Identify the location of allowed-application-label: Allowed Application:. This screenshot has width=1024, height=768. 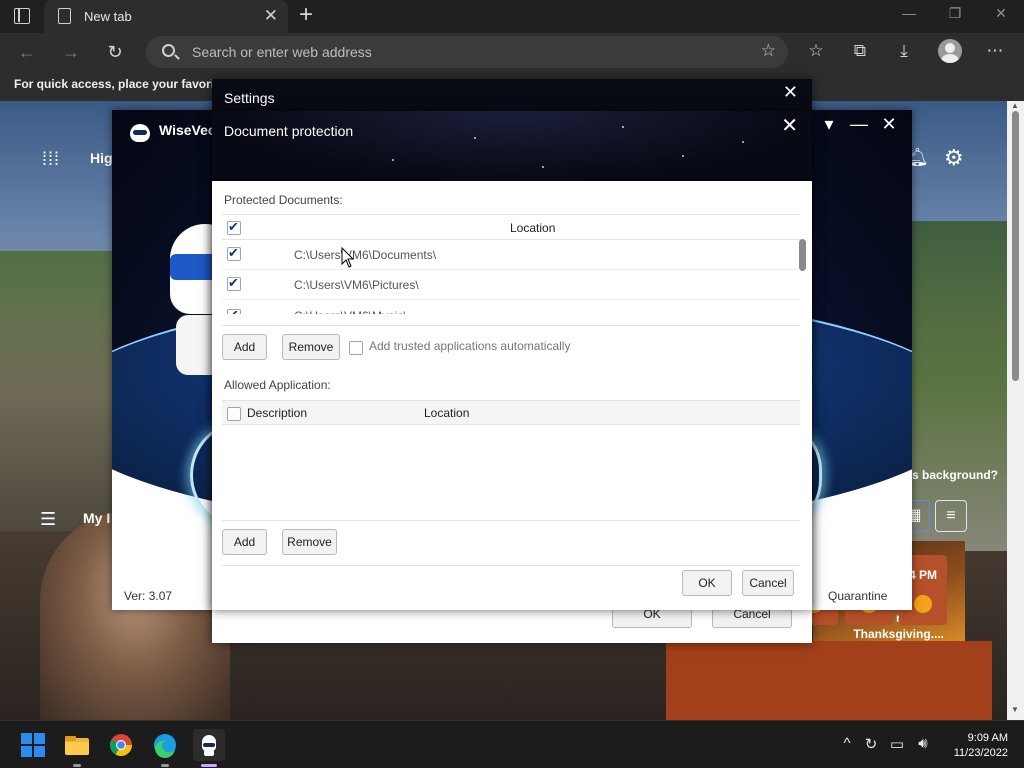
(277, 385).